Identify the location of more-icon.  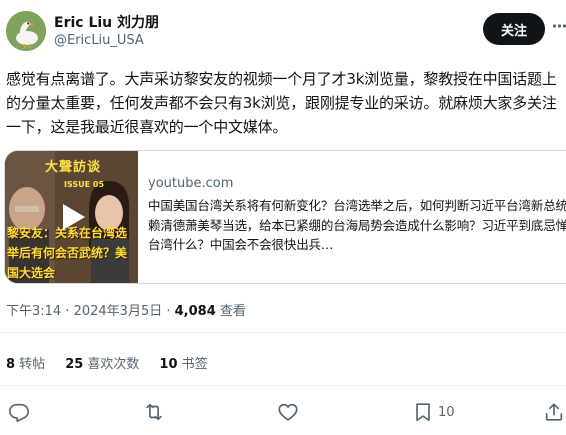
(559, 28).